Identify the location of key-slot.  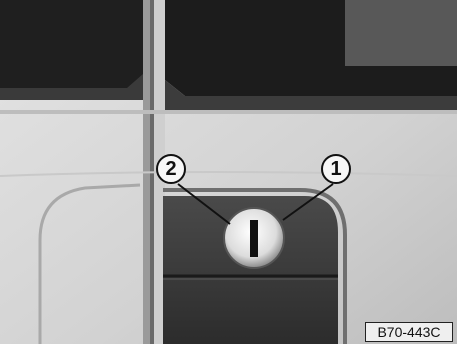
(254, 238).